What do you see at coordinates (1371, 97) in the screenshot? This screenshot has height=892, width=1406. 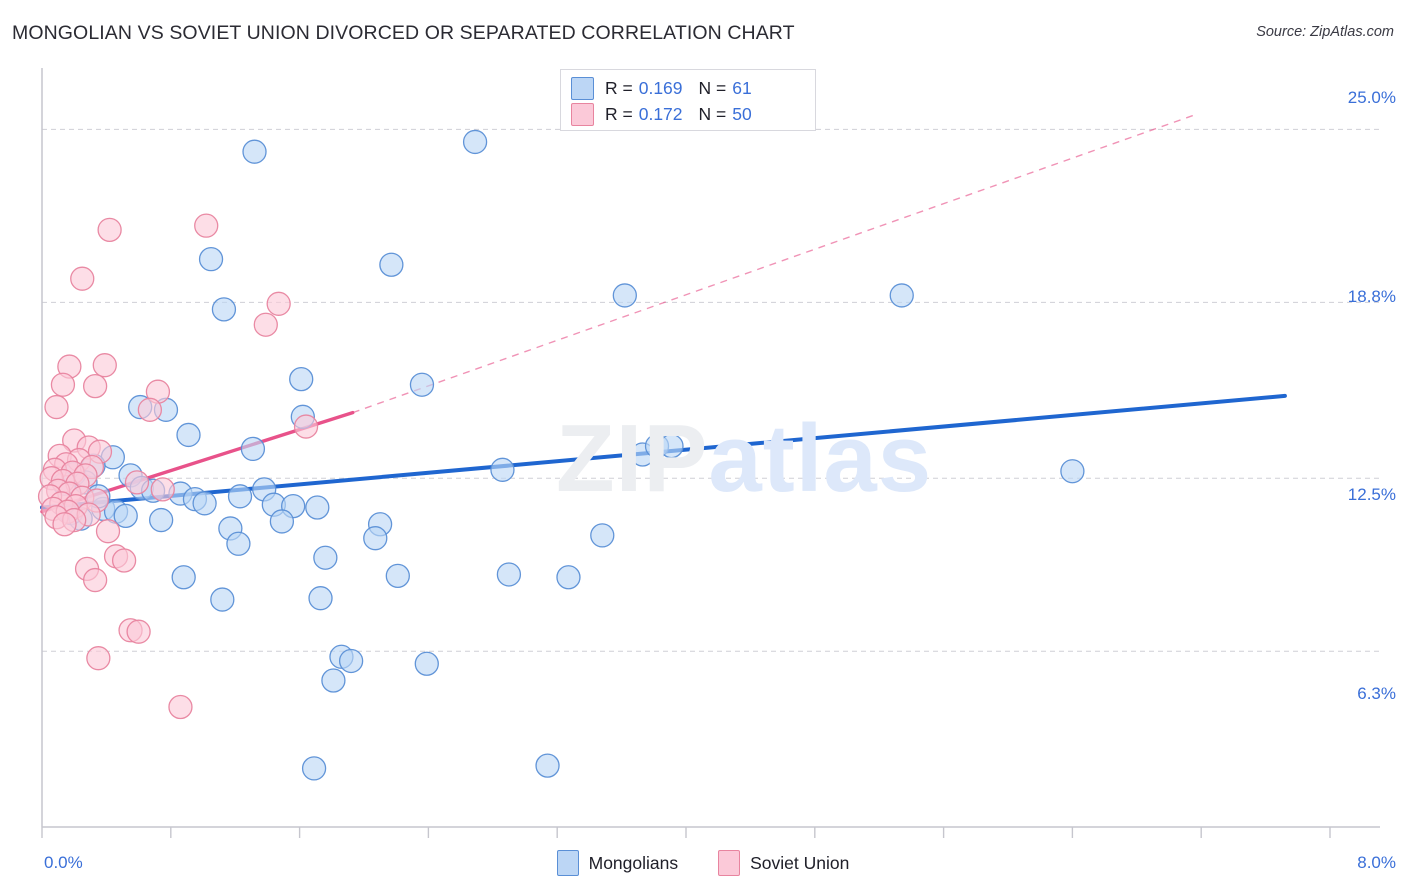 I see `y-axis-label-25: 25.0%` at bounding box center [1371, 97].